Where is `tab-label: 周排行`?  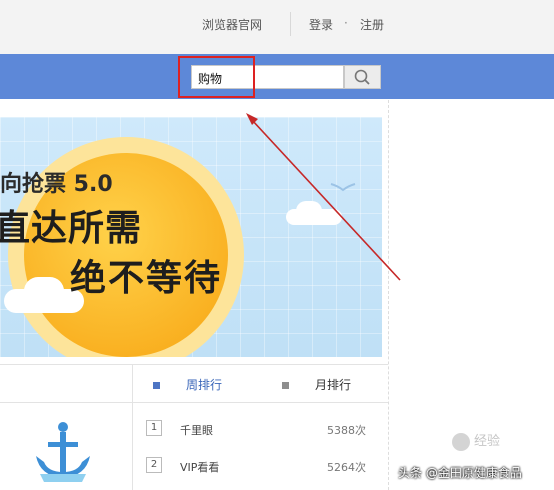 tab-label: 周排行 is located at coordinates (204, 385).